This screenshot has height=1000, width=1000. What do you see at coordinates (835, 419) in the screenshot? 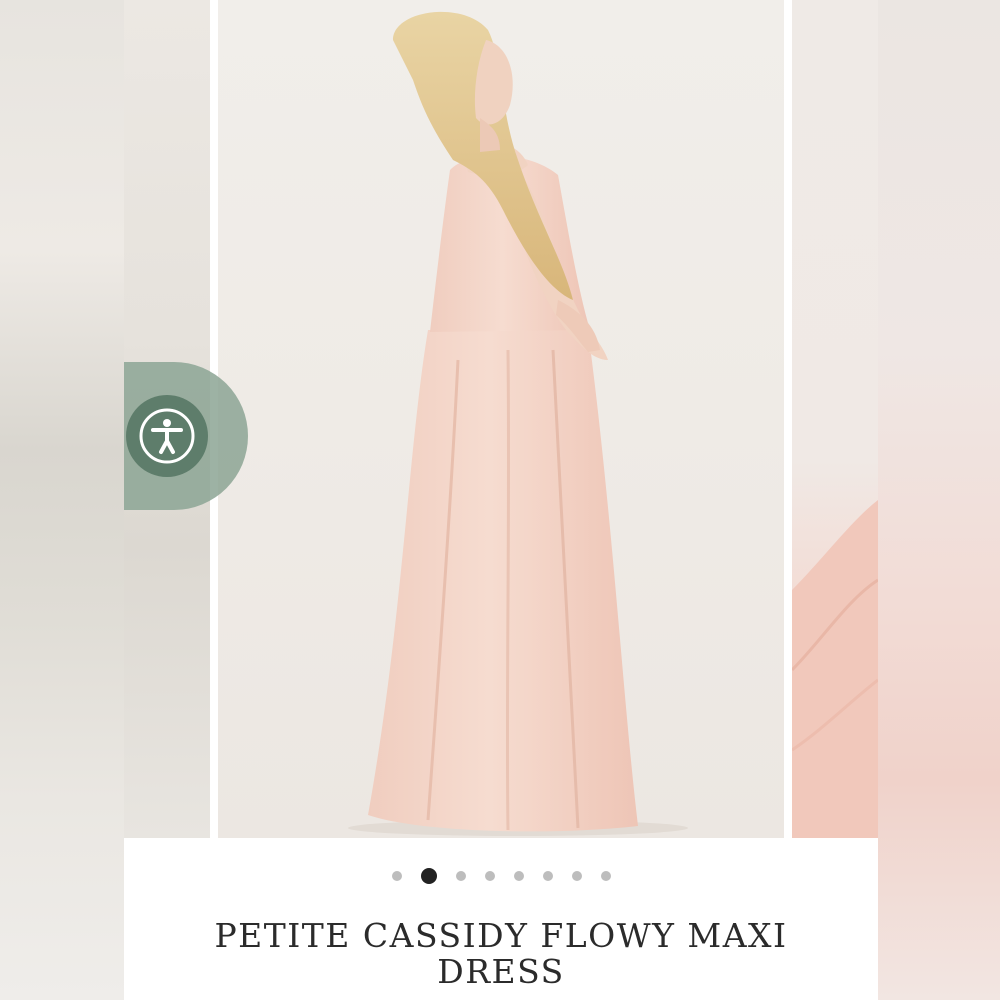
I see `carousel-slide-next` at bounding box center [835, 419].